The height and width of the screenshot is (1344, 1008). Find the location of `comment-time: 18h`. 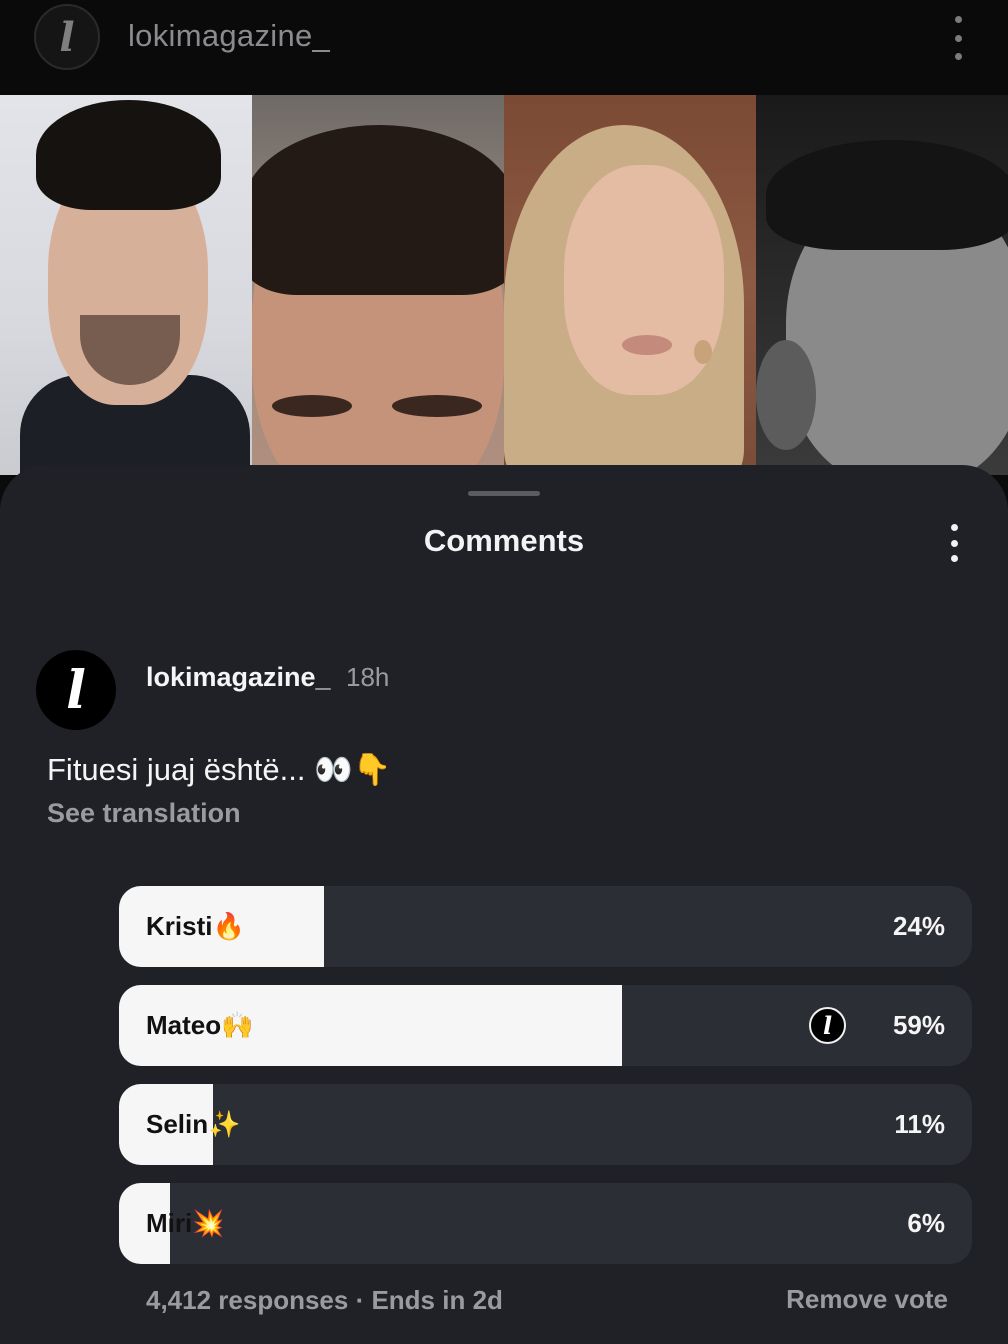

comment-time: 18h is located at coordinates (368, 677).